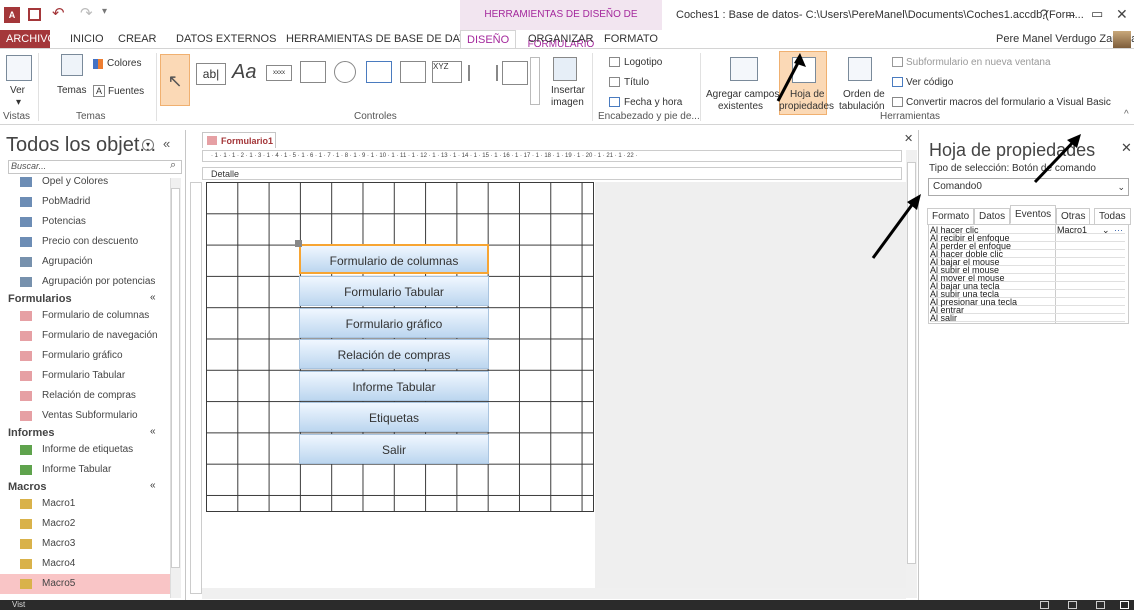  Describe the element at coordinates (554, 593) in the screenshot. I see `hscroll` at that location.